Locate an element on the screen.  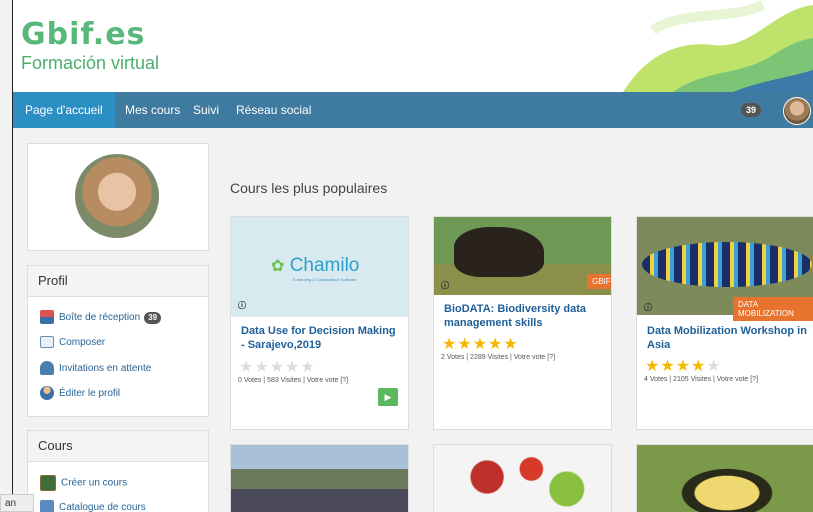
course-category-tag: GBIF is located at coordinates (599, 281).